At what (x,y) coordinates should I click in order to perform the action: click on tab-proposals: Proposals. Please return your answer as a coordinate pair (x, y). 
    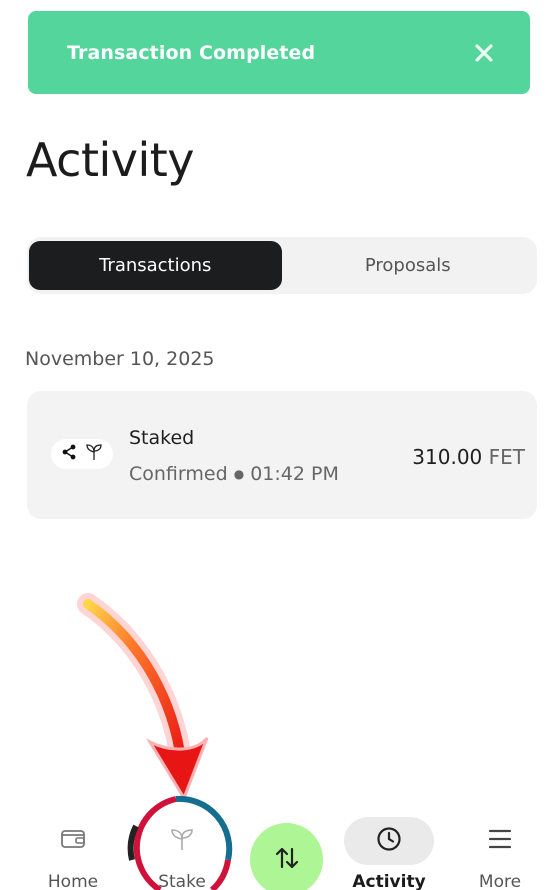
    Looking at the image, I should click on (408, 265).